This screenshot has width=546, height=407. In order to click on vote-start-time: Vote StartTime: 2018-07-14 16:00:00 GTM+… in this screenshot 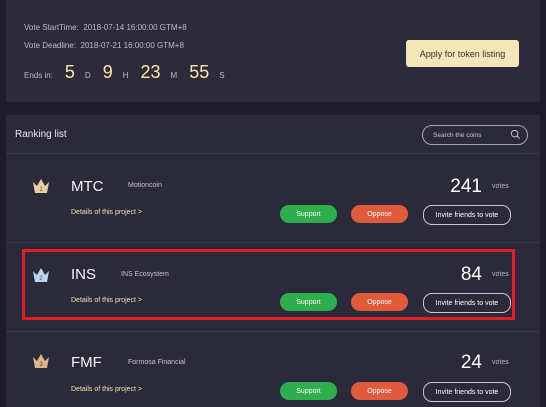, I will do `click(105, 27)`.